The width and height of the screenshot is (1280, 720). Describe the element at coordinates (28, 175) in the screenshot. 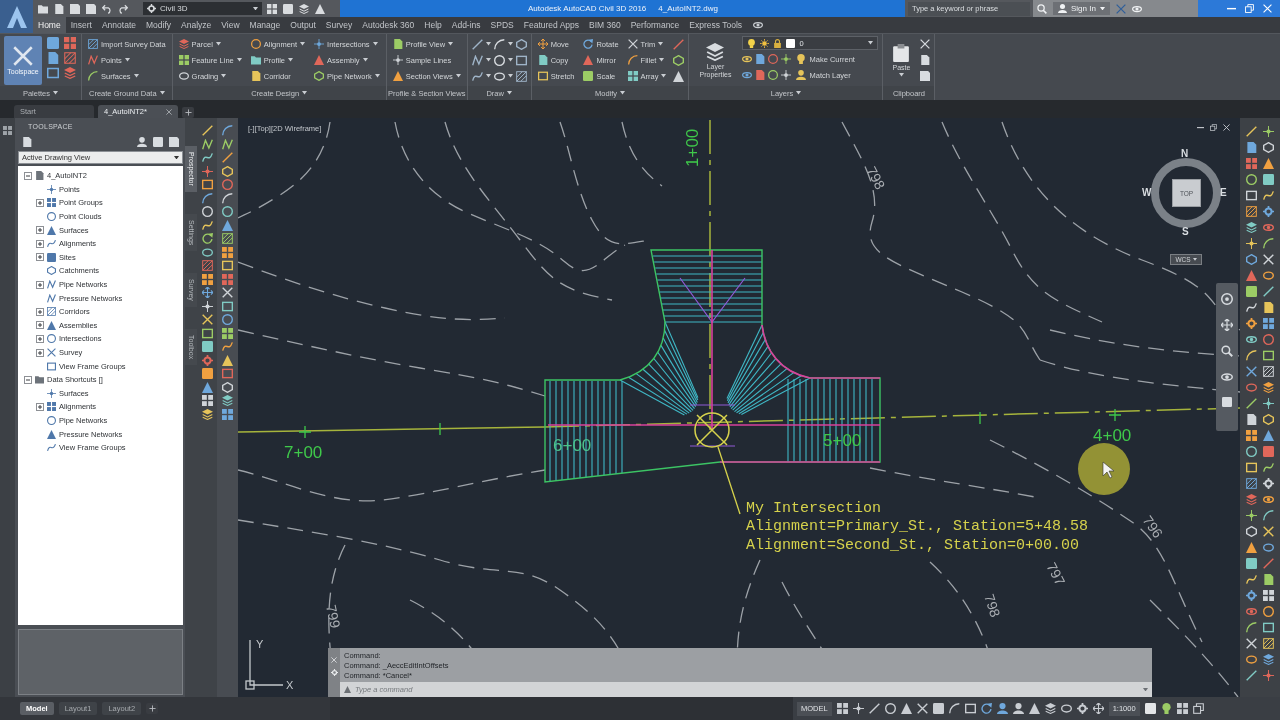

I see `minus-box-icon` at that location.